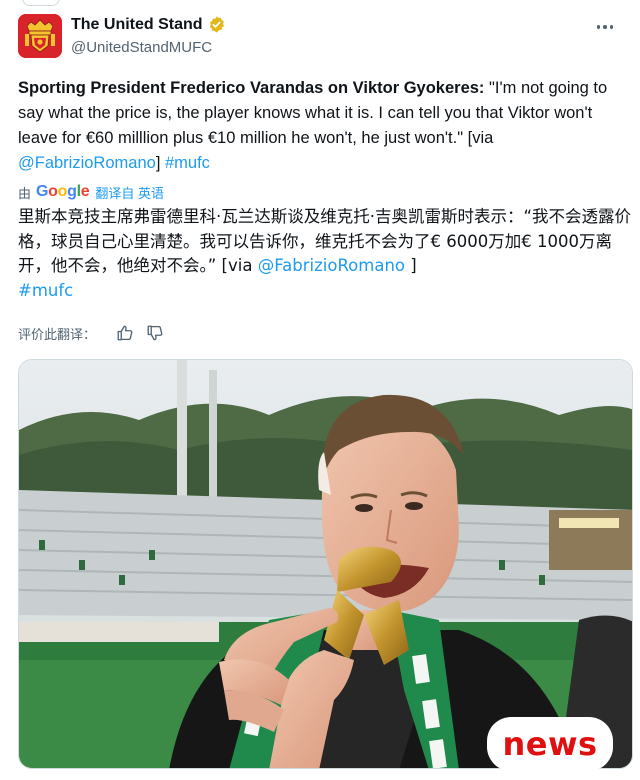 The height and width of the screenshot is (780, 640). I want to click on avatar, so click(40, 36).